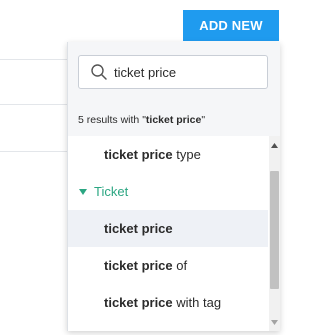 The height and width of the screenshot is (335, 320). I want to click on scrollbar-thumb, so click(274, 230).